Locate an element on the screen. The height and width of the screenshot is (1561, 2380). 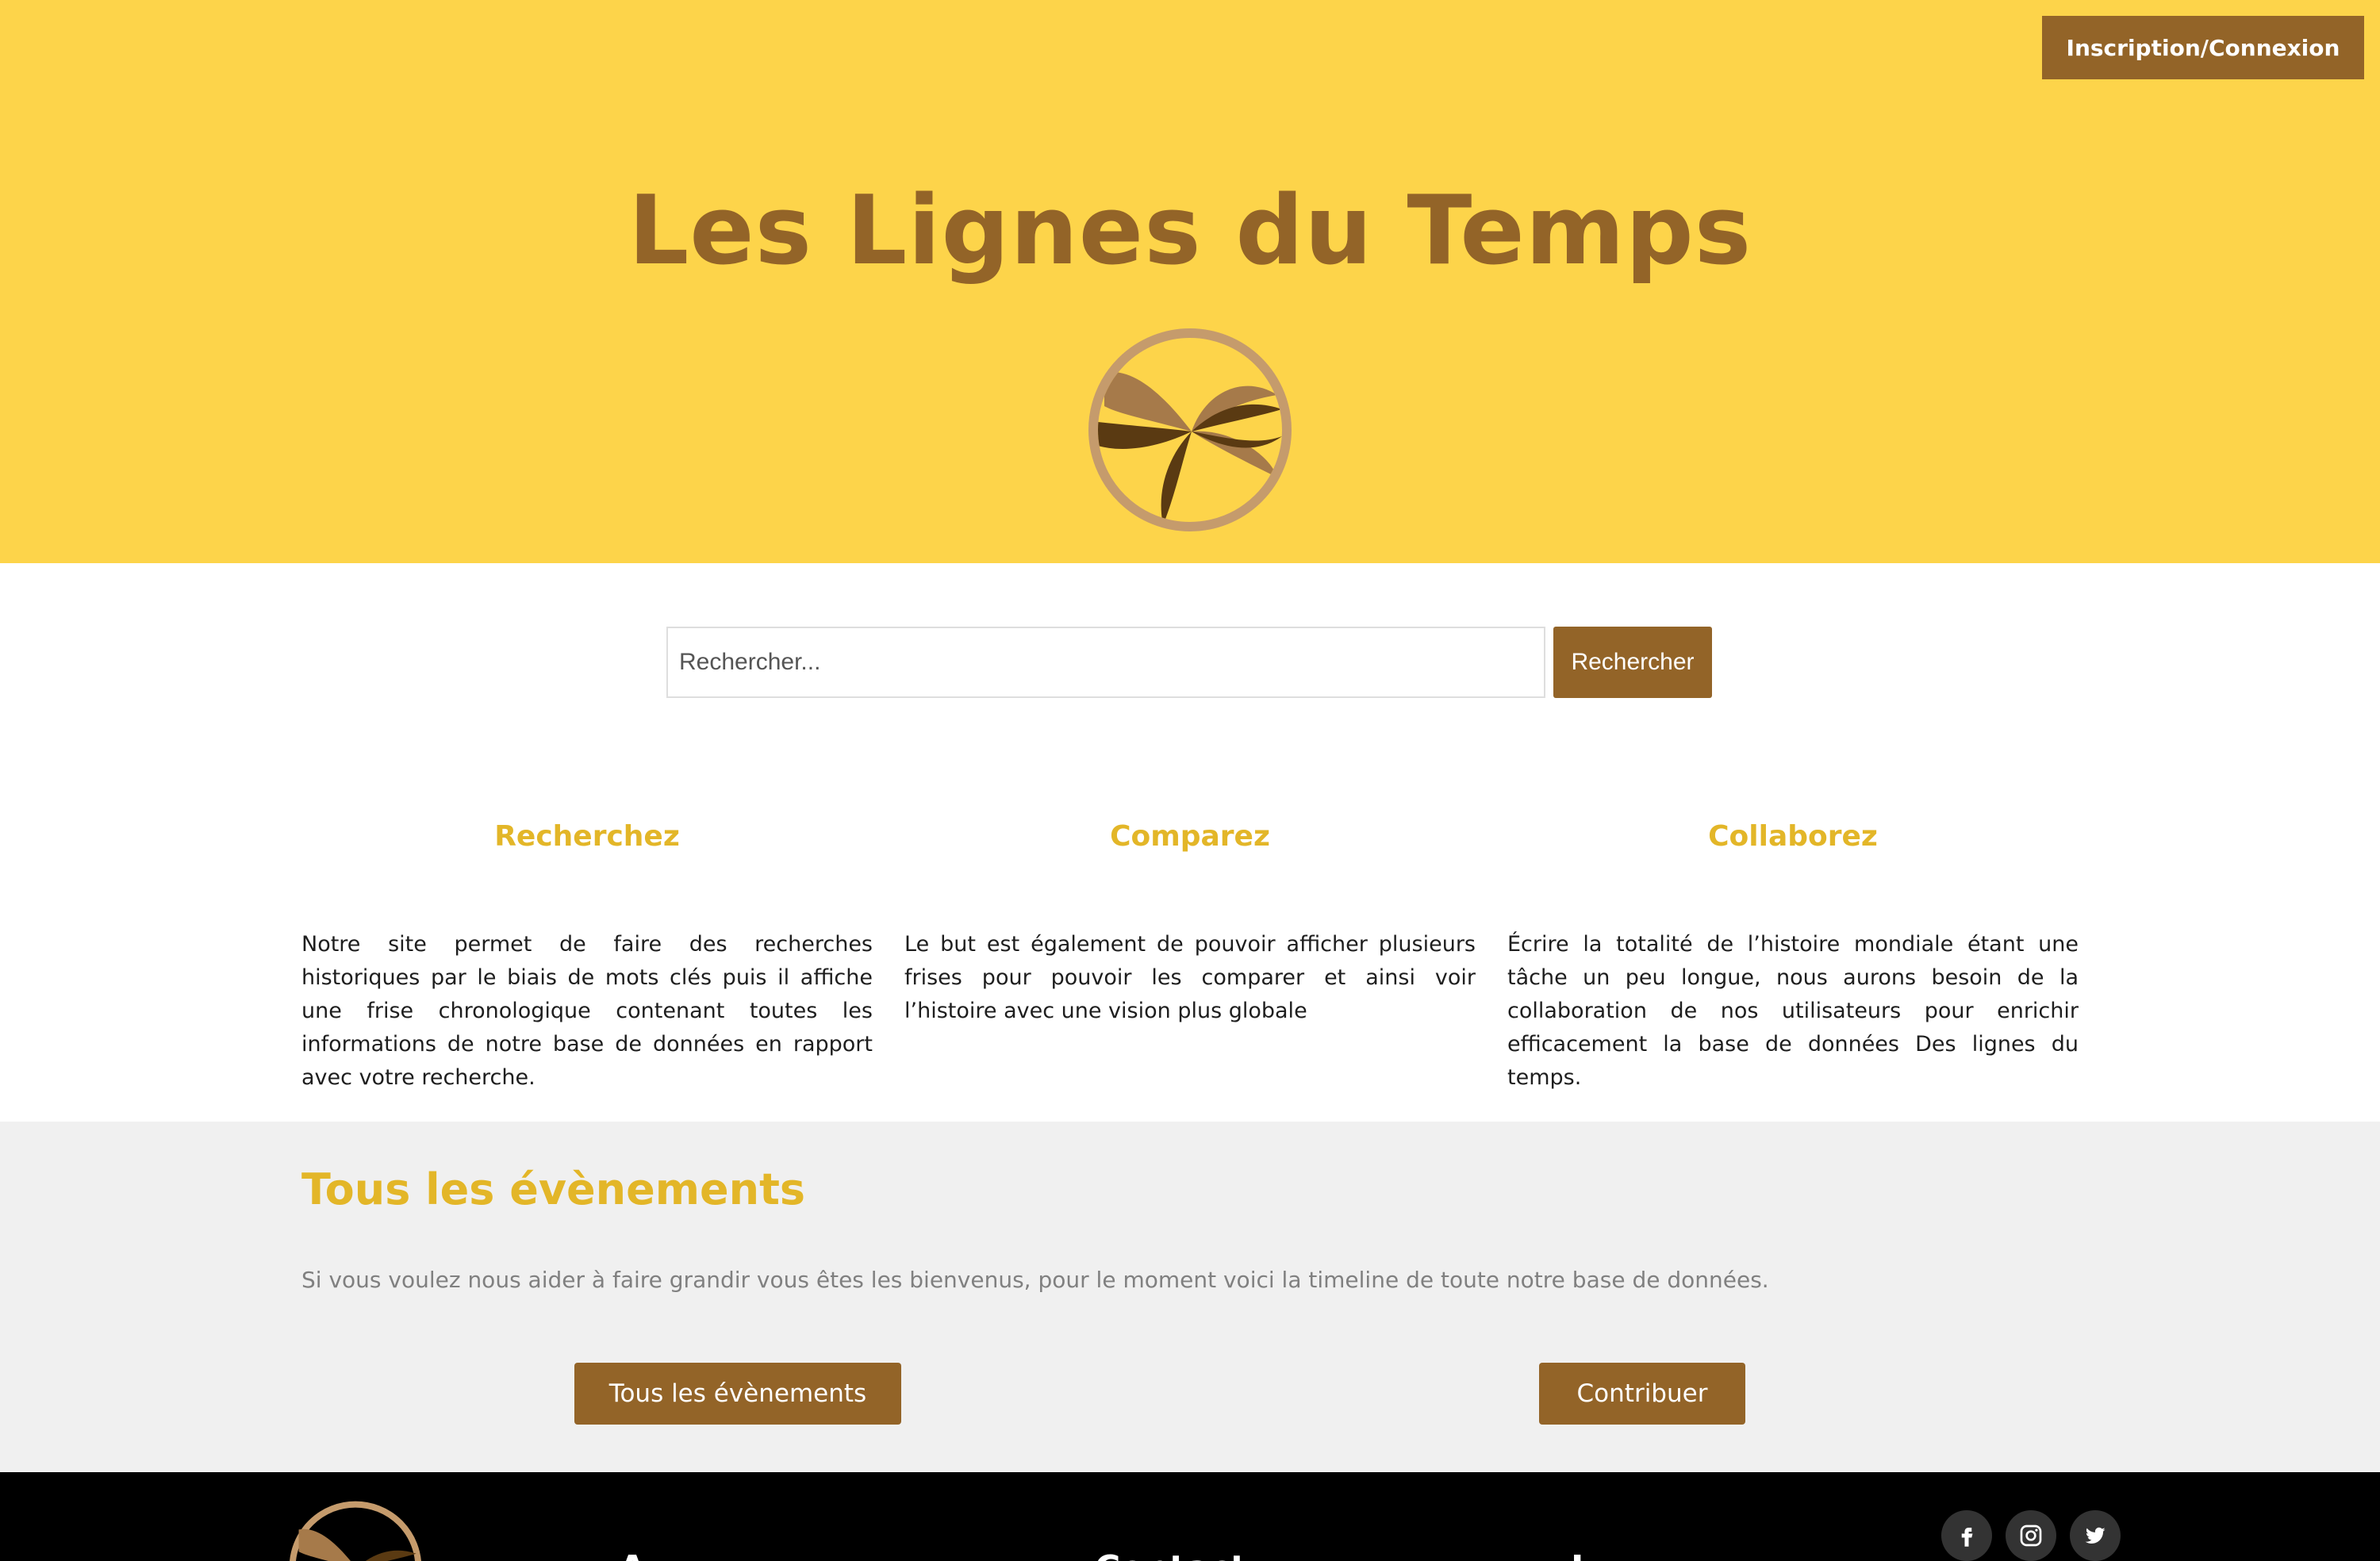
footer-logo-icon is located at coordinates (355, 1531).